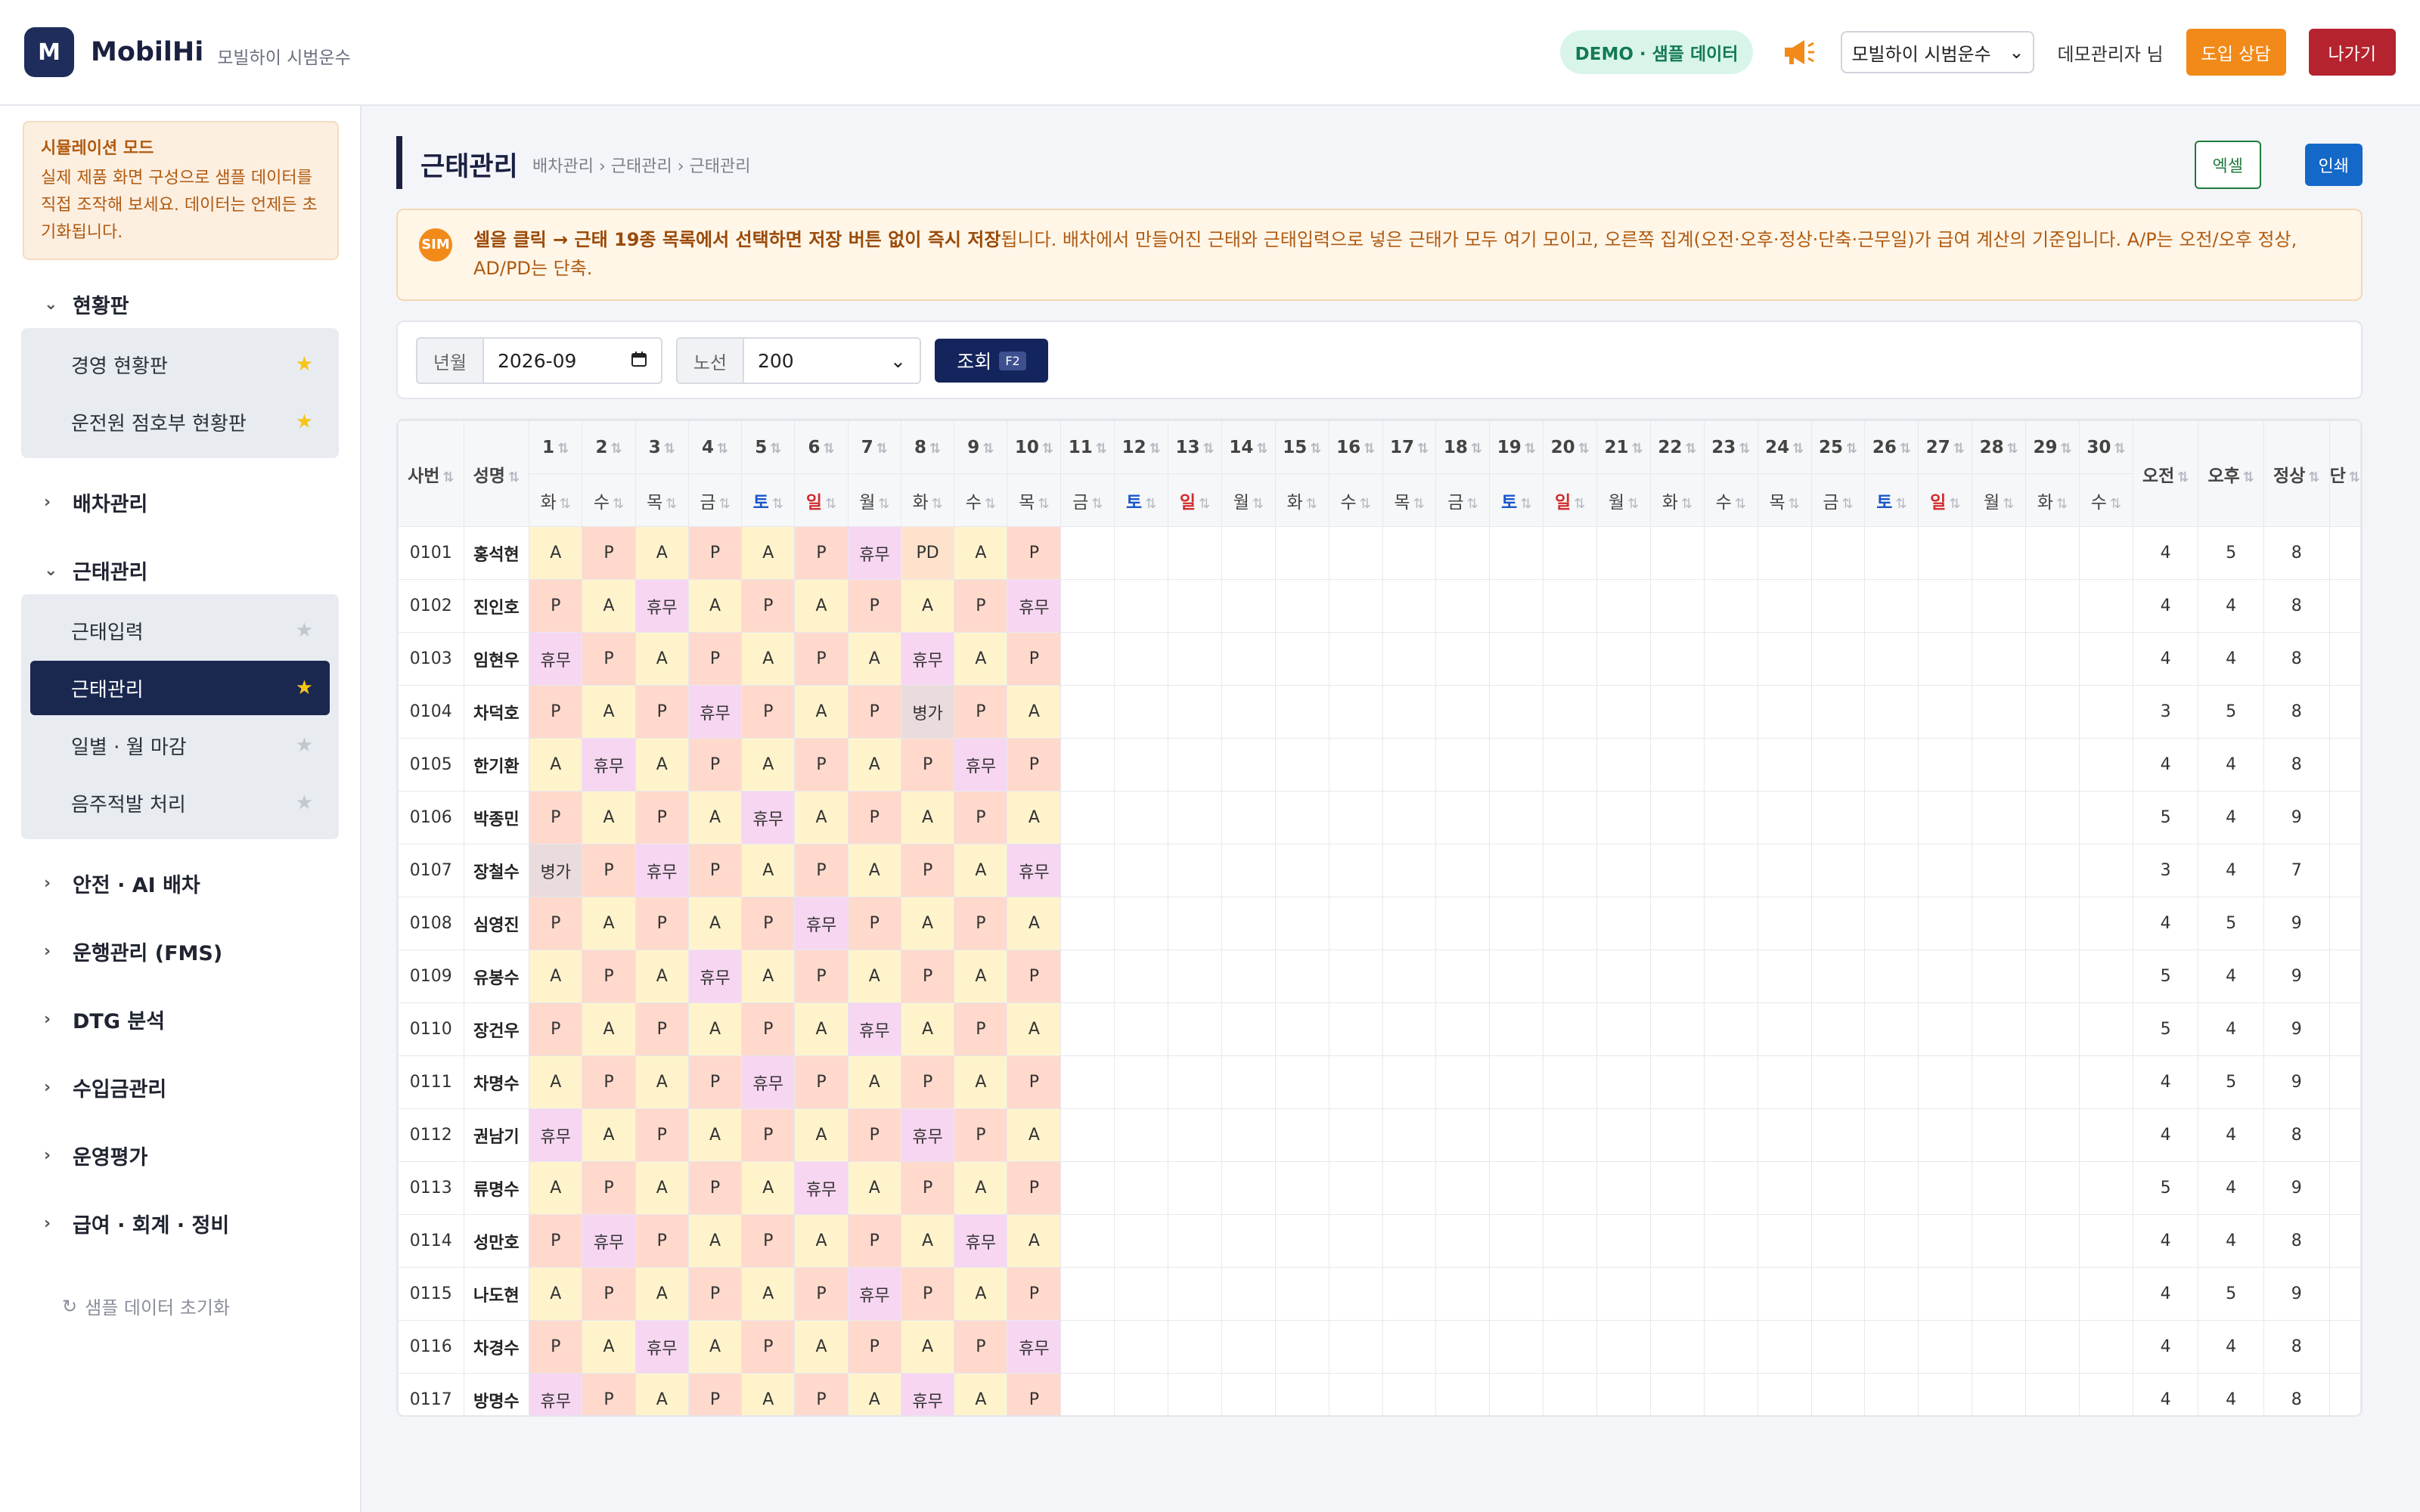 Image resolution: width=2420 pixels, height=1512 pixels. I want to click on nav-group-header: › 안전 · AI 배차, so click(180, 883).